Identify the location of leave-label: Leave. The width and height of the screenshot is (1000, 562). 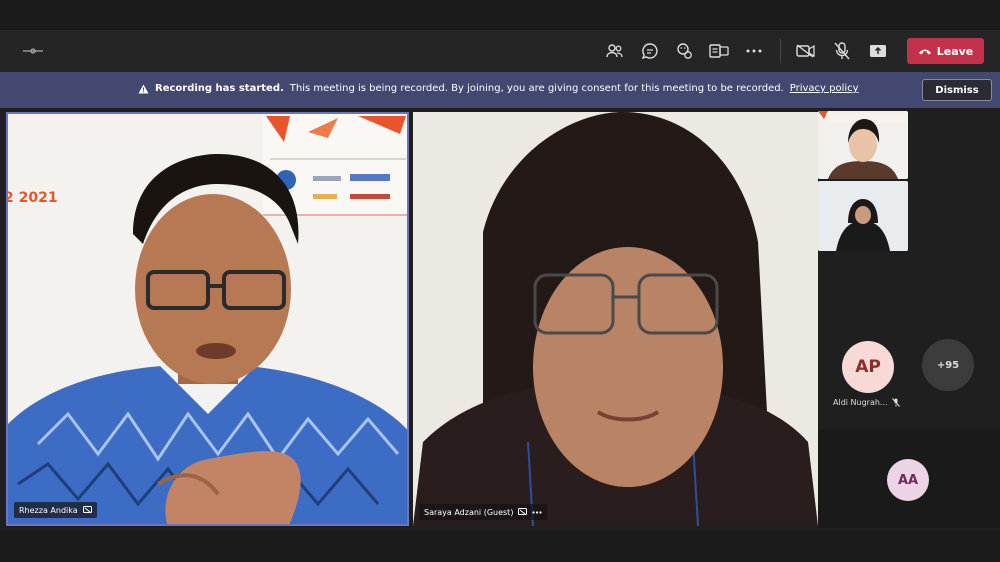
(955, 51).